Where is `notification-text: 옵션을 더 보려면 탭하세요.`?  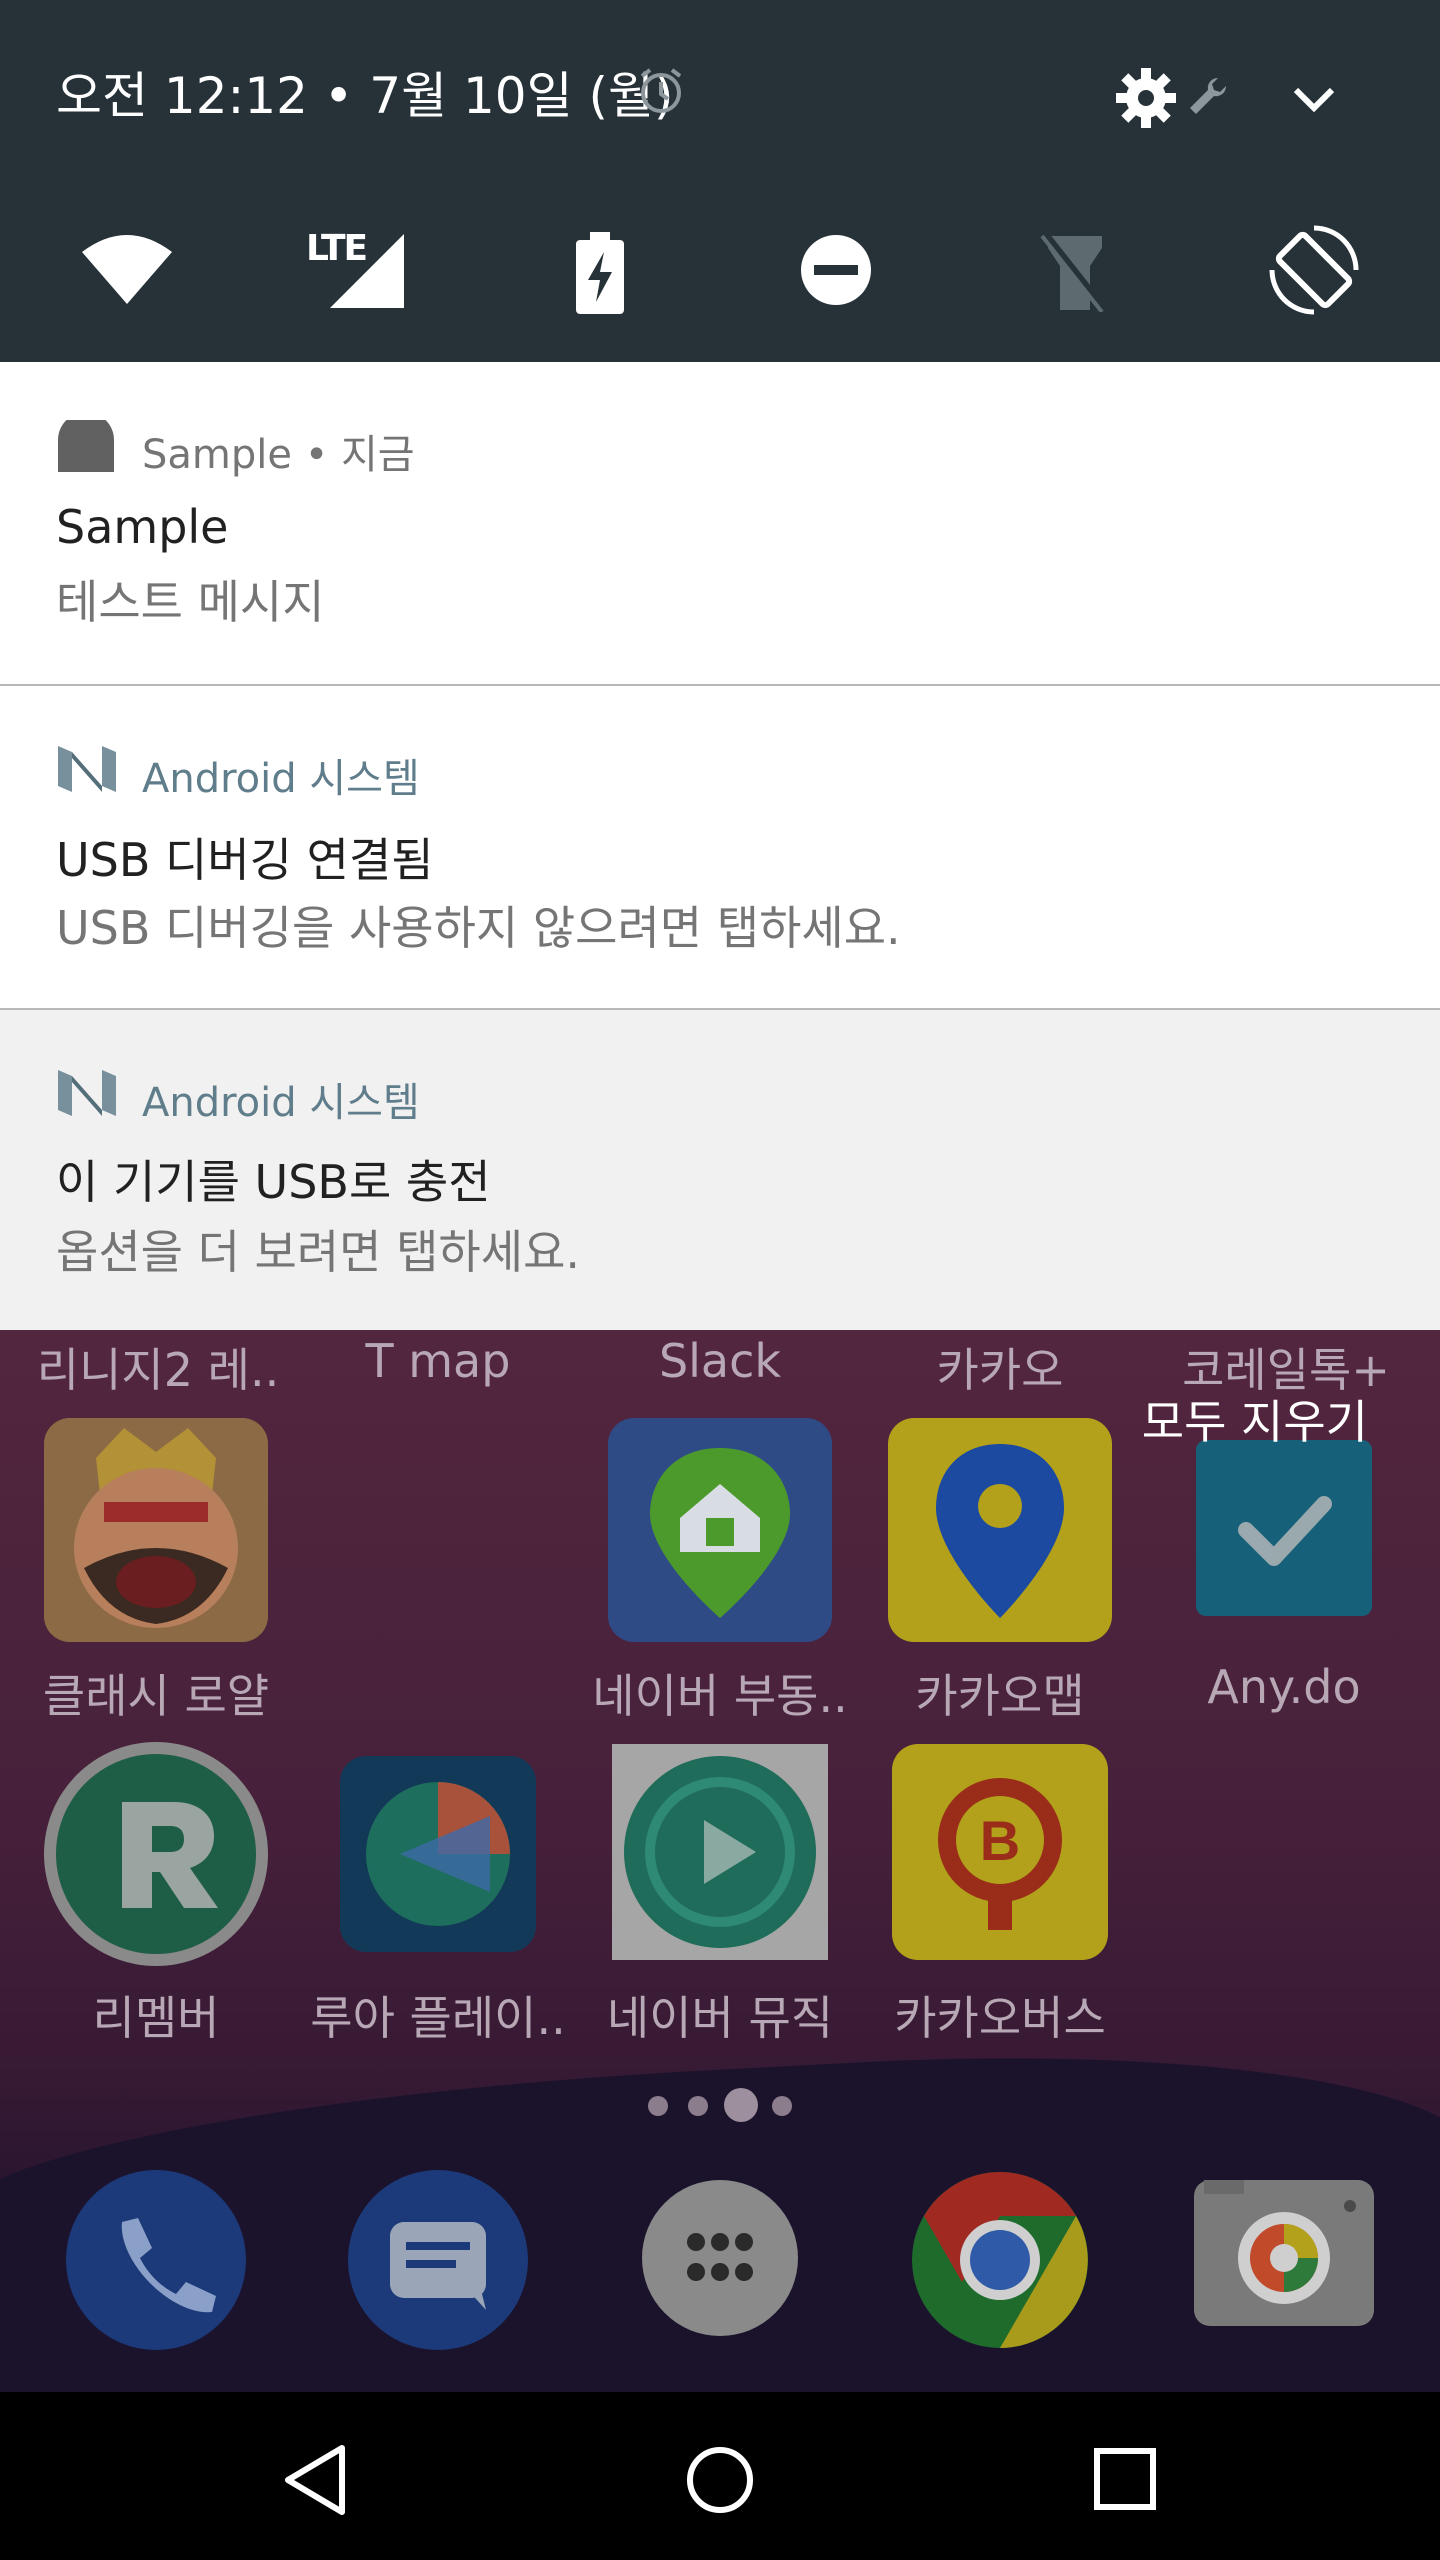
notification-text: 옵션을 더 보려면 탭하세요. is located at coordinates (318, 1252).